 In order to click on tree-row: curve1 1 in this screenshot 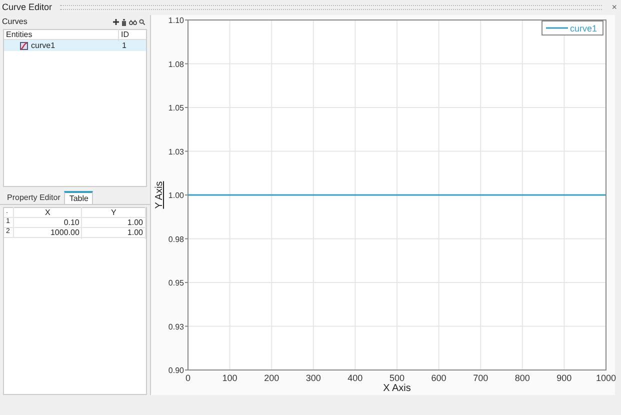, I will do `click(75, 45)`.